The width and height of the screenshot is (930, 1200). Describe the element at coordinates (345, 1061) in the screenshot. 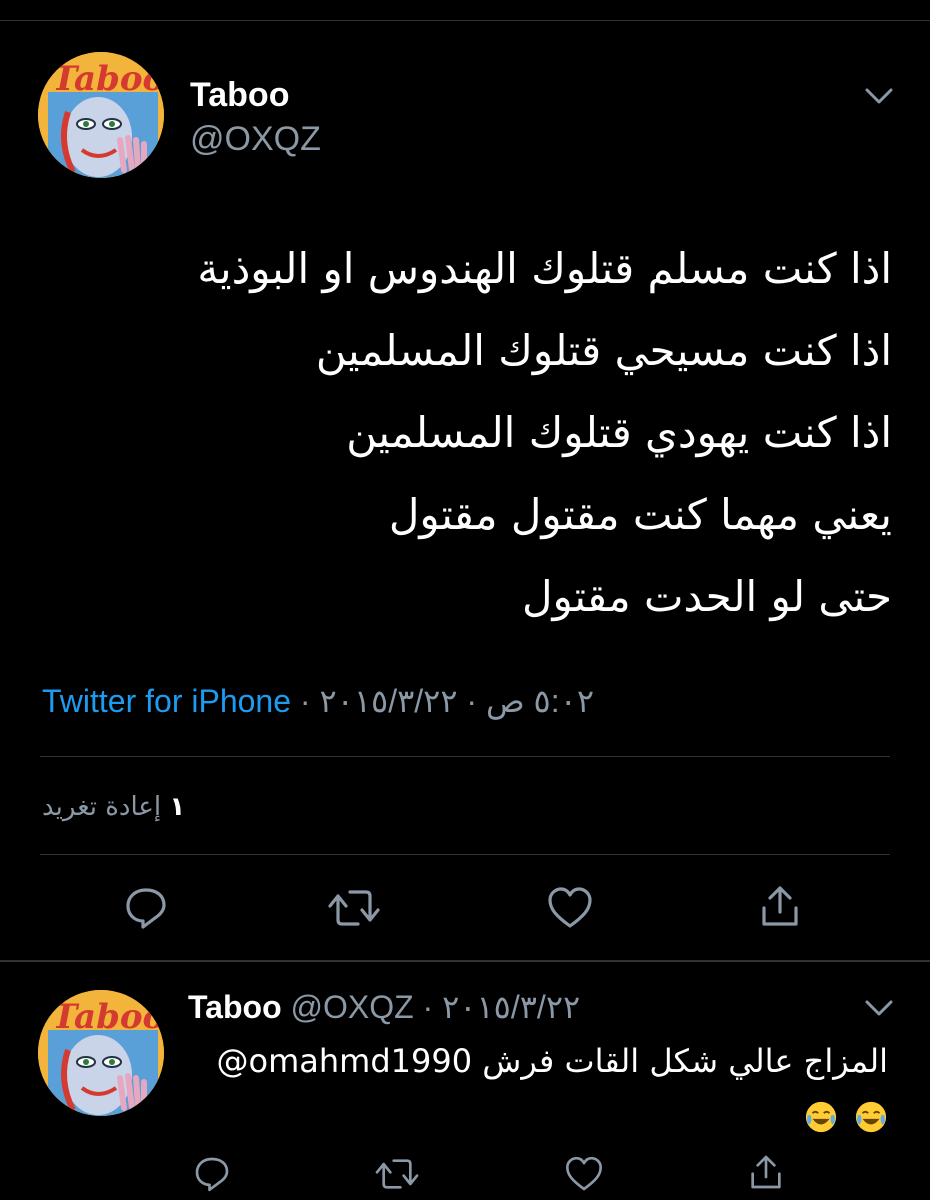

I see `mention-link: @omahmd1990` at that location.